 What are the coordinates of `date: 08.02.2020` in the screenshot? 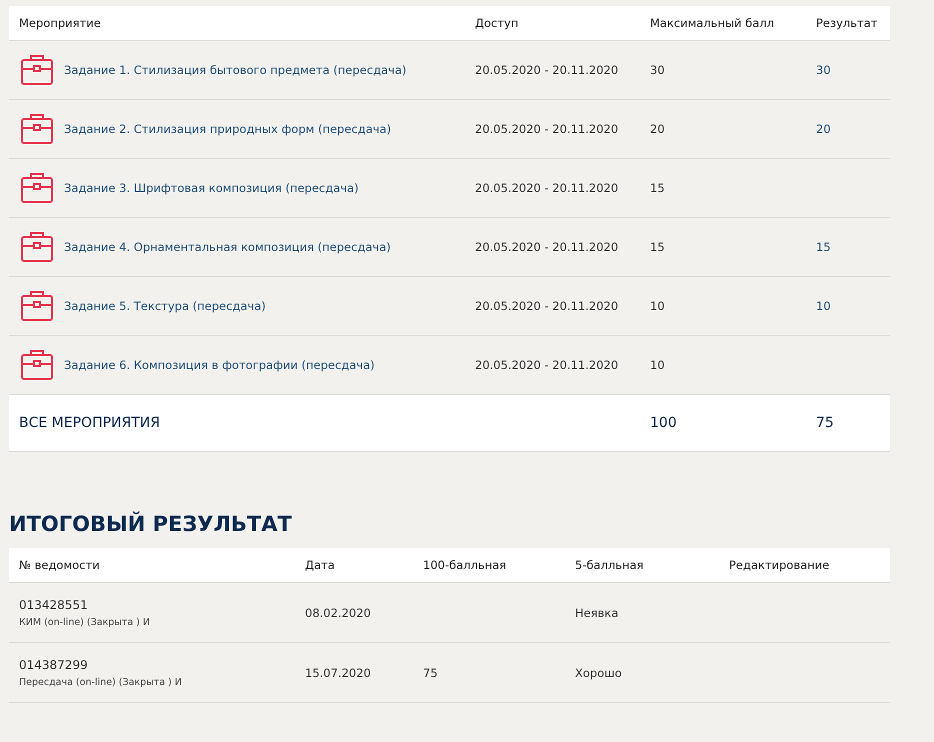 It's located at (338, 613).